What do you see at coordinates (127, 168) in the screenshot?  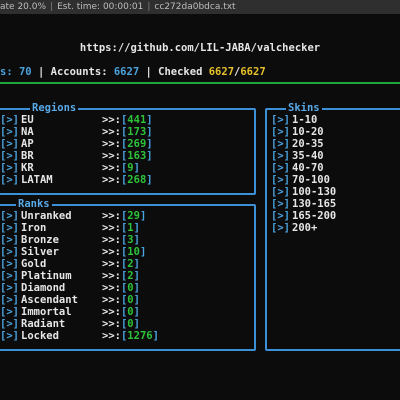 I see `regions-row: [>] KR >>:[9]` at bounding box center [127, 168].